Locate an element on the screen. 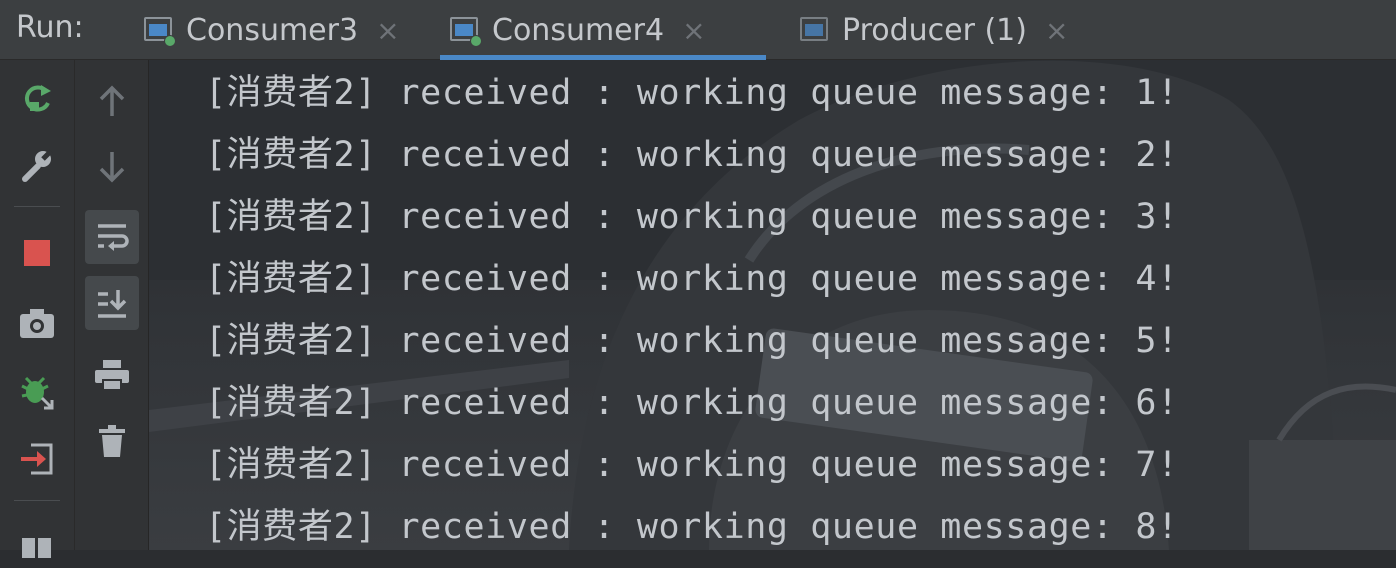 The image size is (1396, 568). layout-button is located at coordinates (37, 545).